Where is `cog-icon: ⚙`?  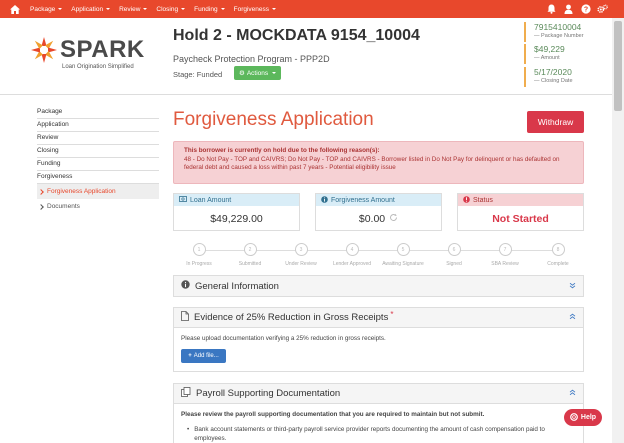
cog-icon: ⚙ is located at coordinates (242, 73).